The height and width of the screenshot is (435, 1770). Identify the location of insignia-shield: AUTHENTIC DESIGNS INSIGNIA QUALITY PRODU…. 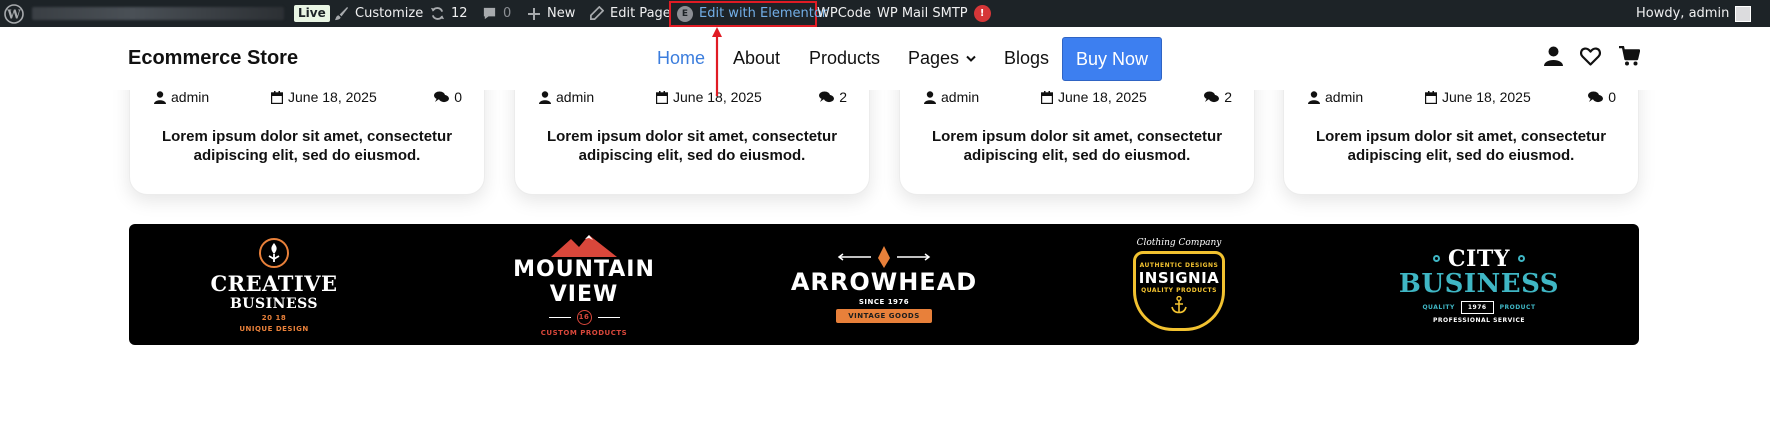
(1179, 291).